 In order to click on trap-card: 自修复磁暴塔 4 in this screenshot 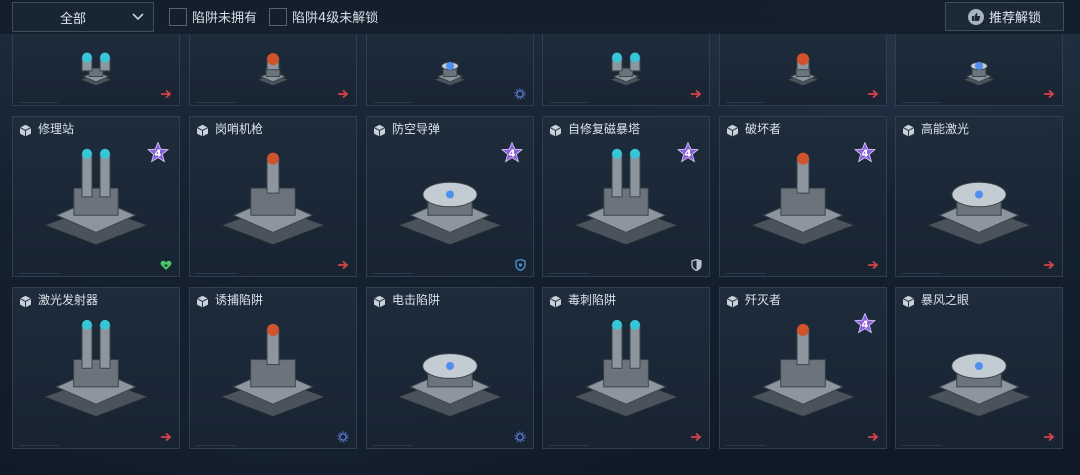, I will do `click(626, 196)`.